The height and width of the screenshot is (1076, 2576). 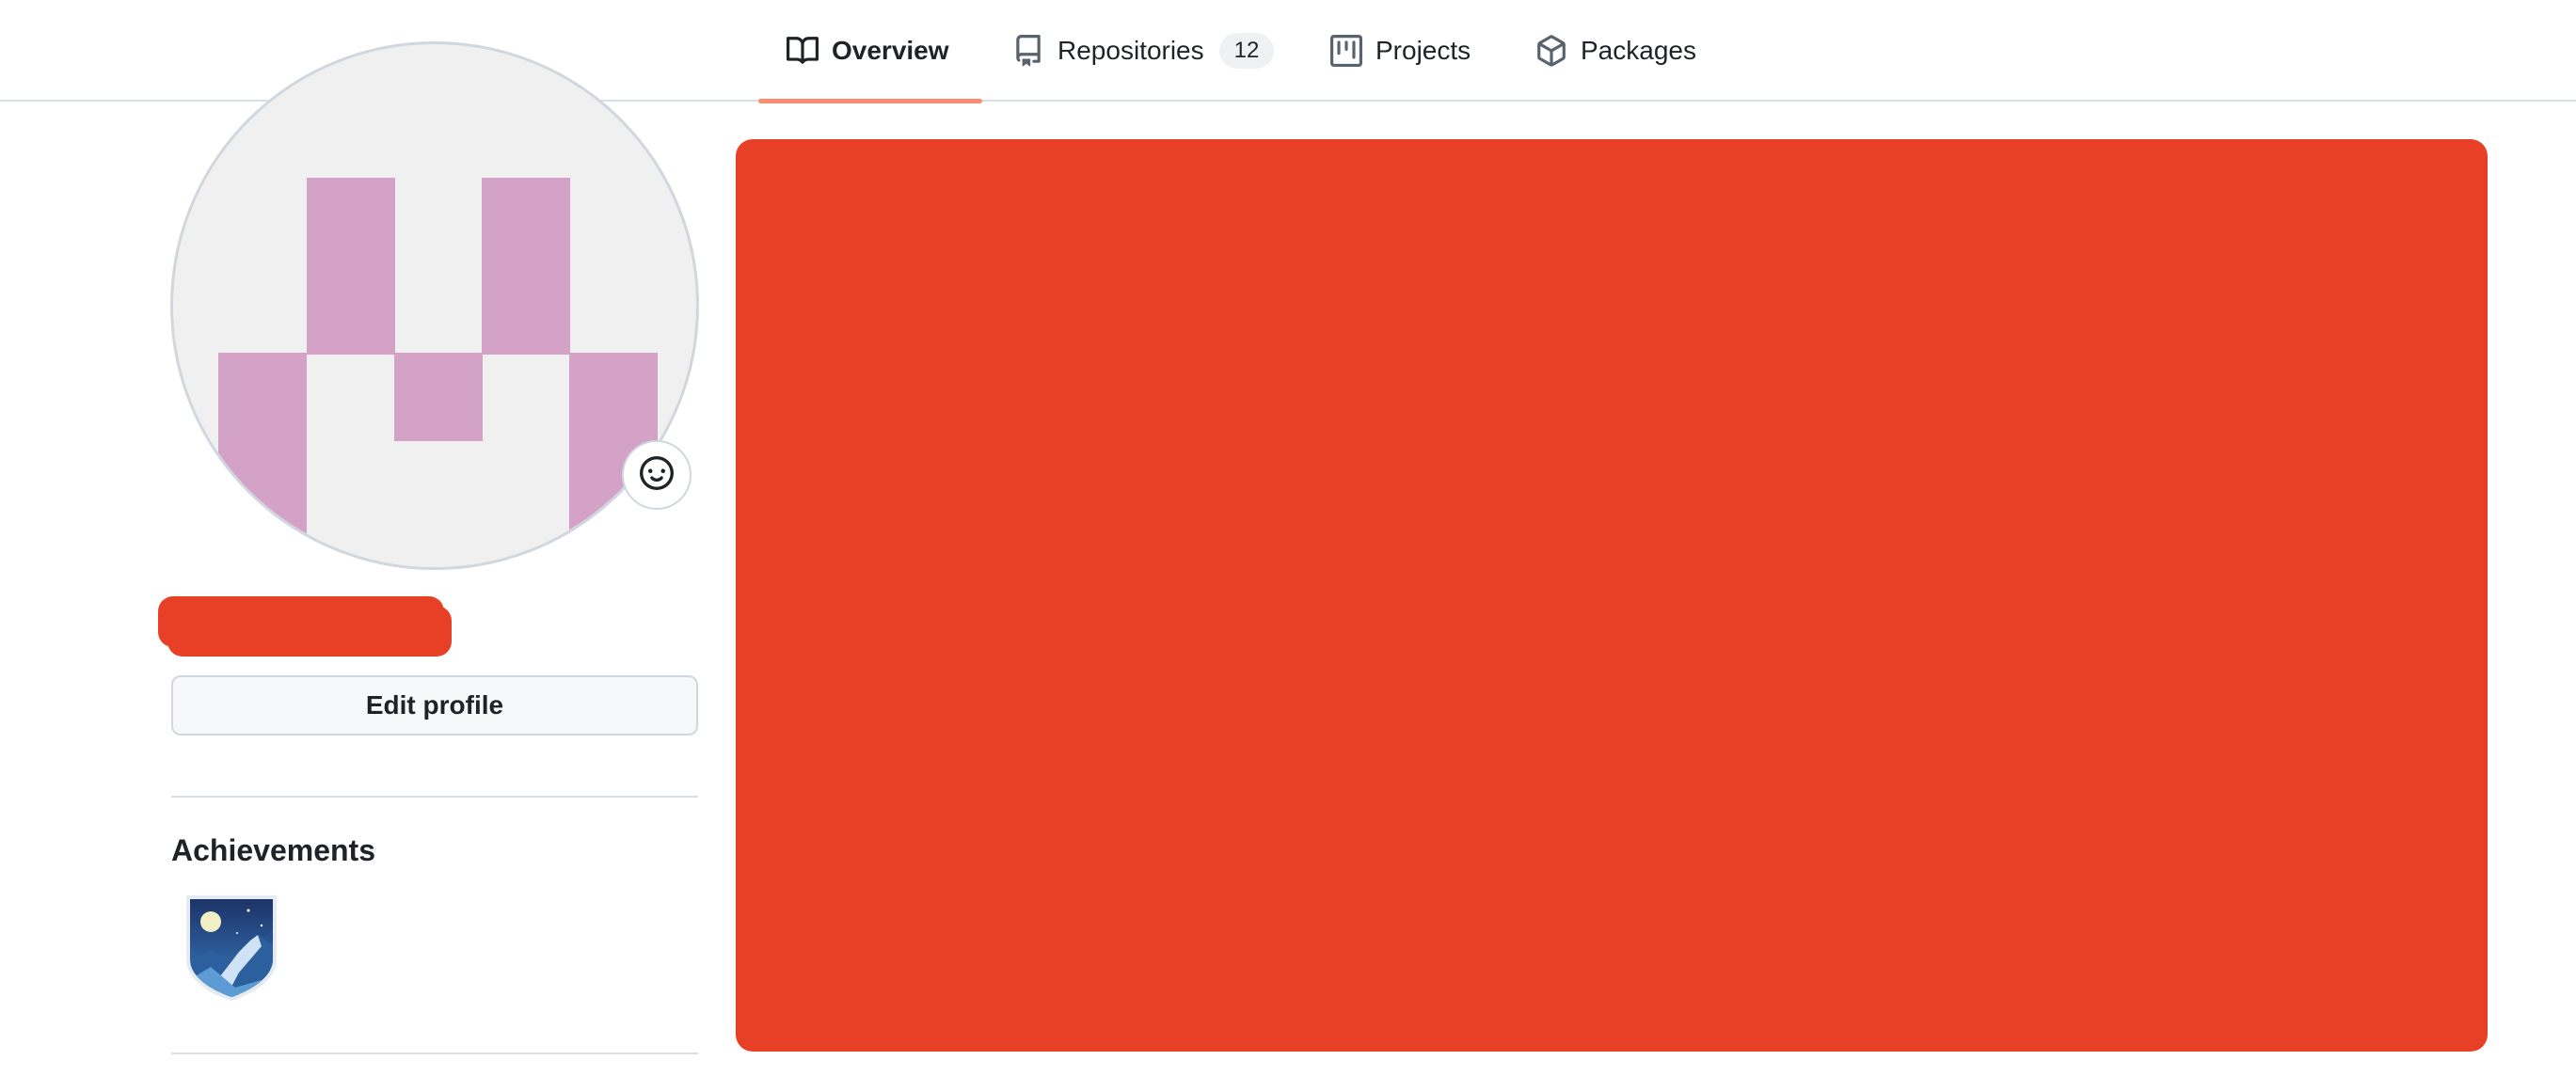 I want to click on tab-repositories: Repositories 12, so click(x=1143, y=51).